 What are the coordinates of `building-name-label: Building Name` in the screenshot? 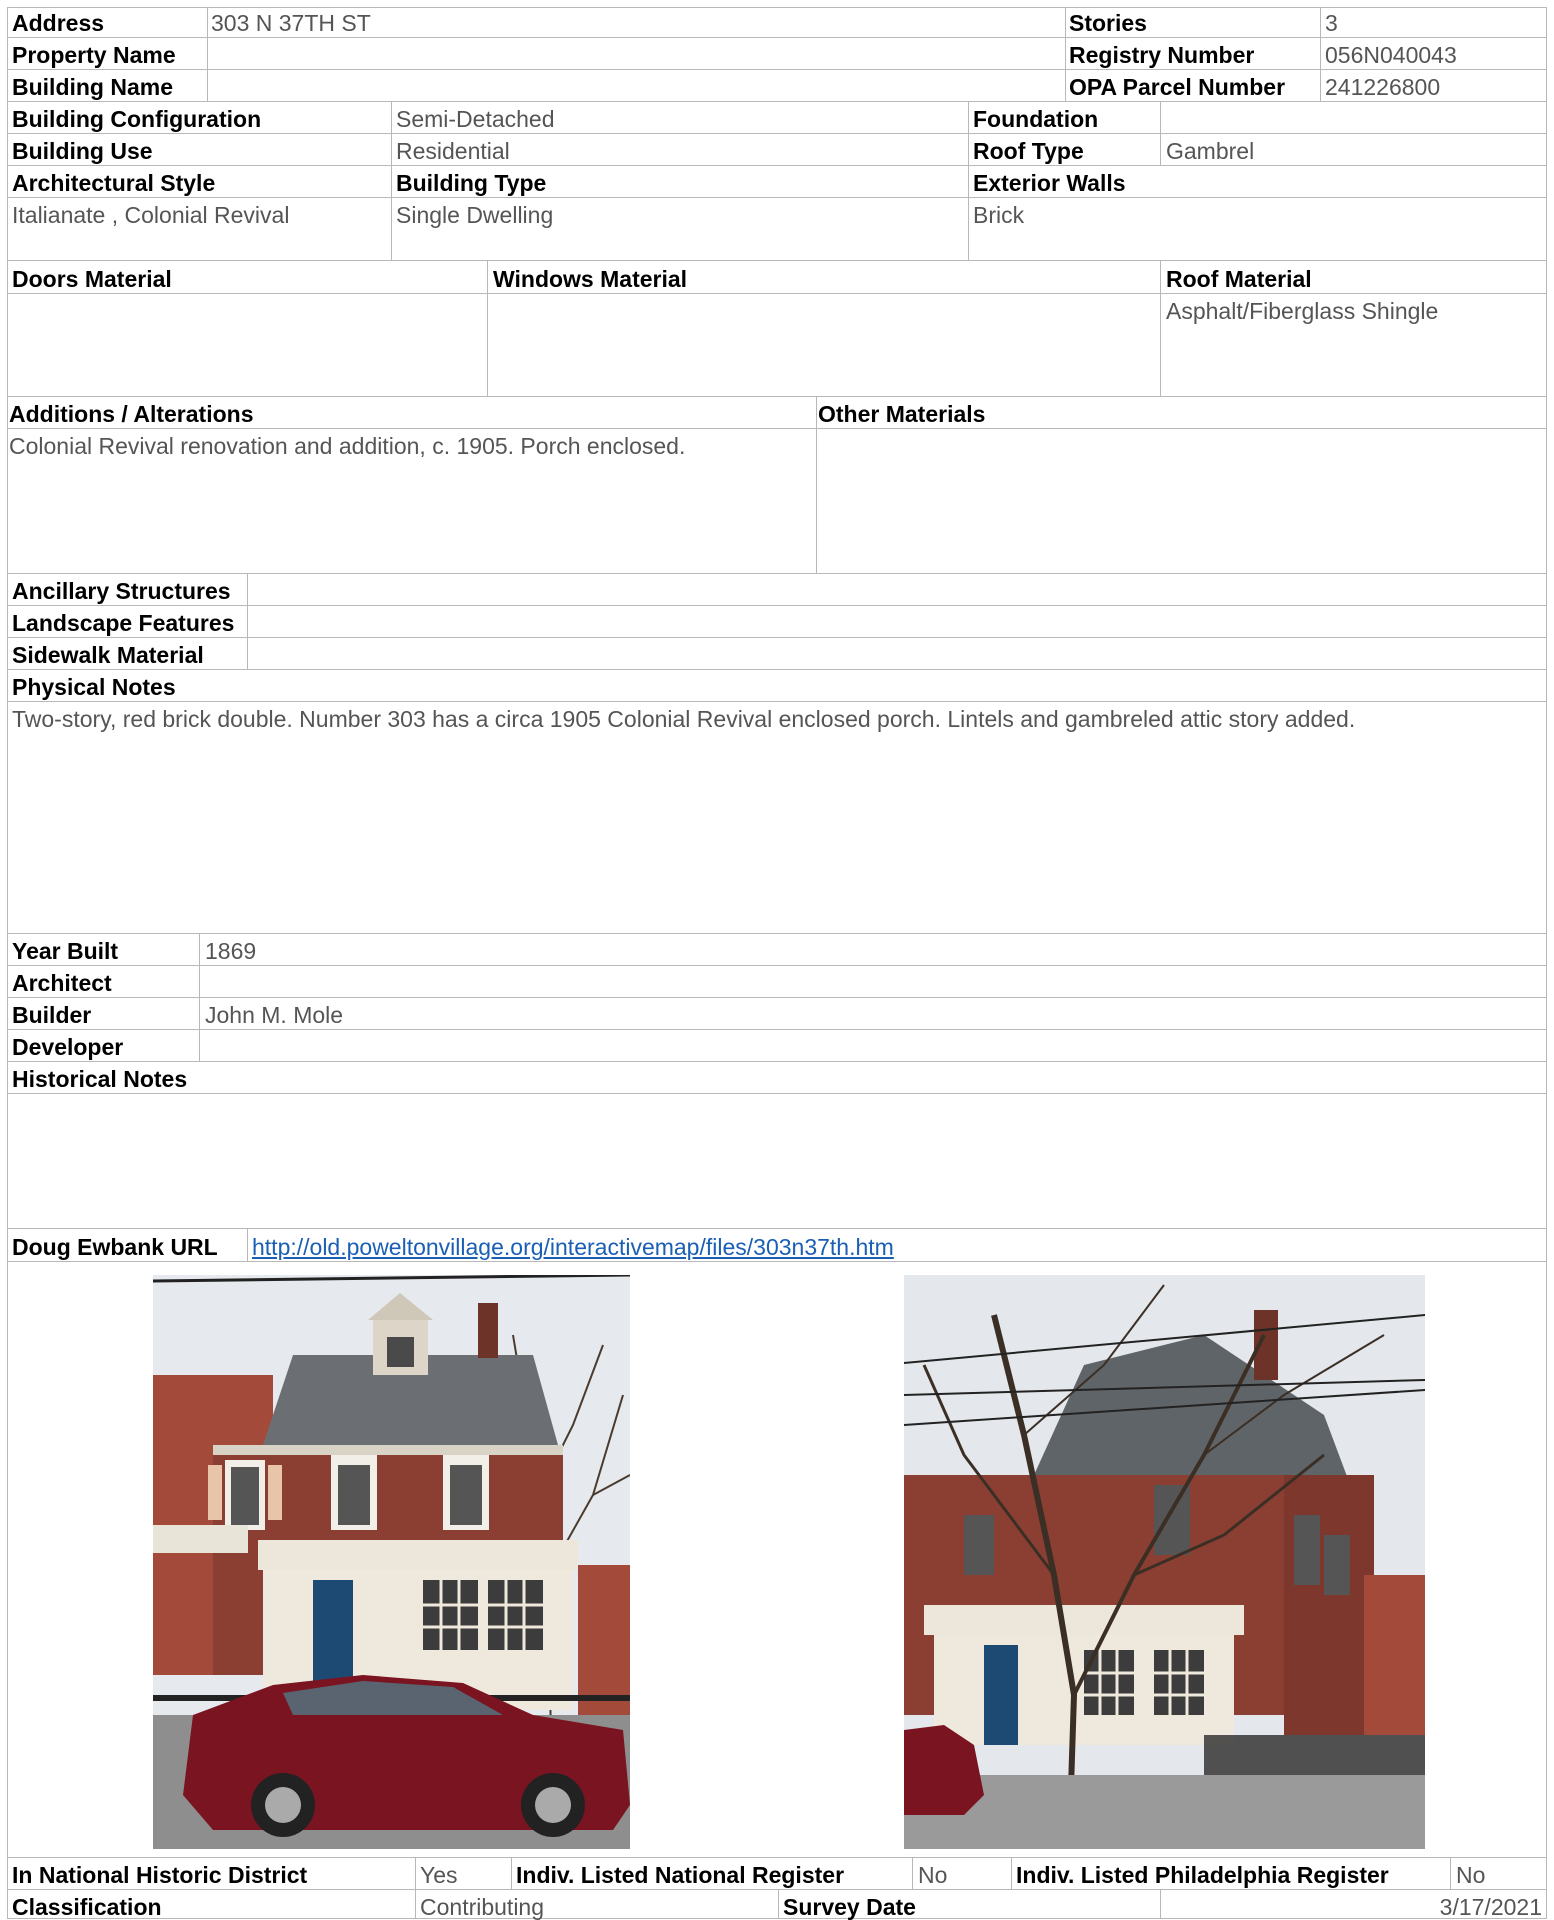 It's located at (93, 87).